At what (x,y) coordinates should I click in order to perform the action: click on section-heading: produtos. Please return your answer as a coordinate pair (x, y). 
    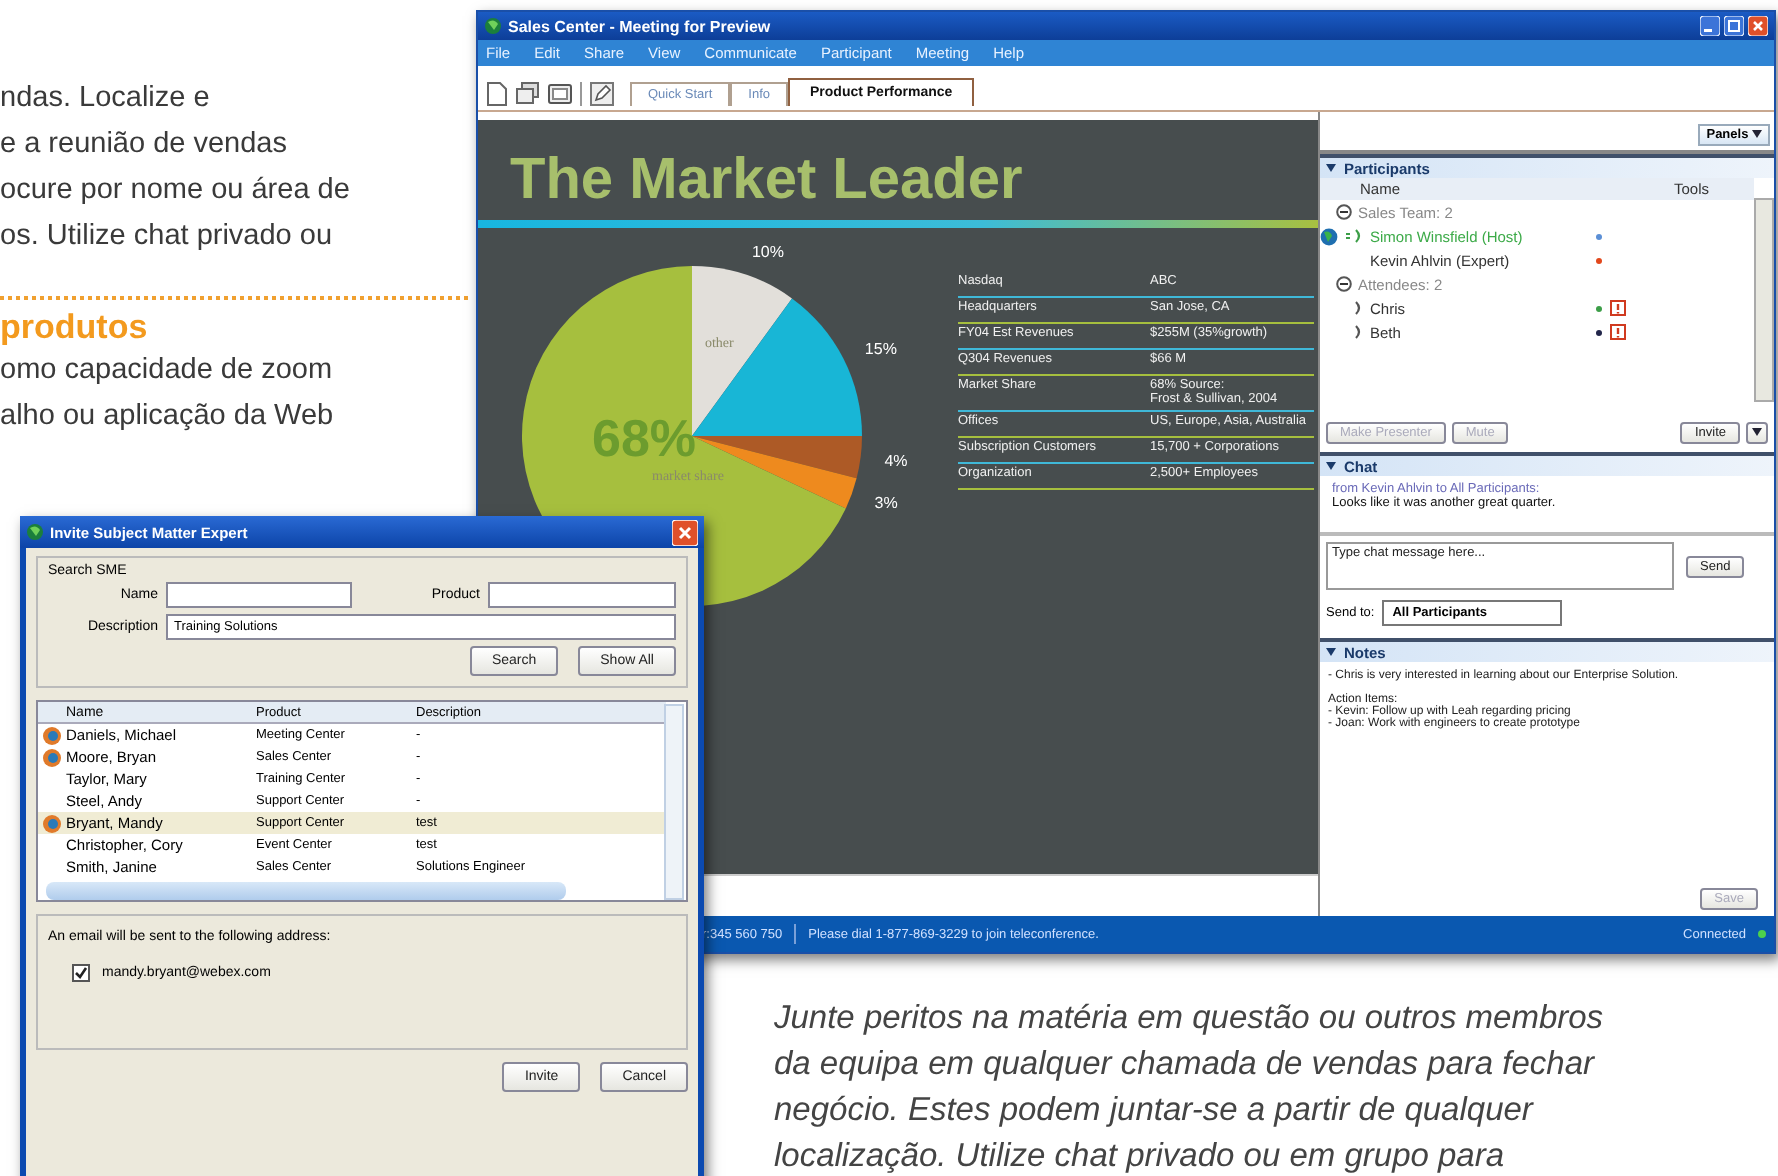
    Looking at the image, I should click on (75, 328).